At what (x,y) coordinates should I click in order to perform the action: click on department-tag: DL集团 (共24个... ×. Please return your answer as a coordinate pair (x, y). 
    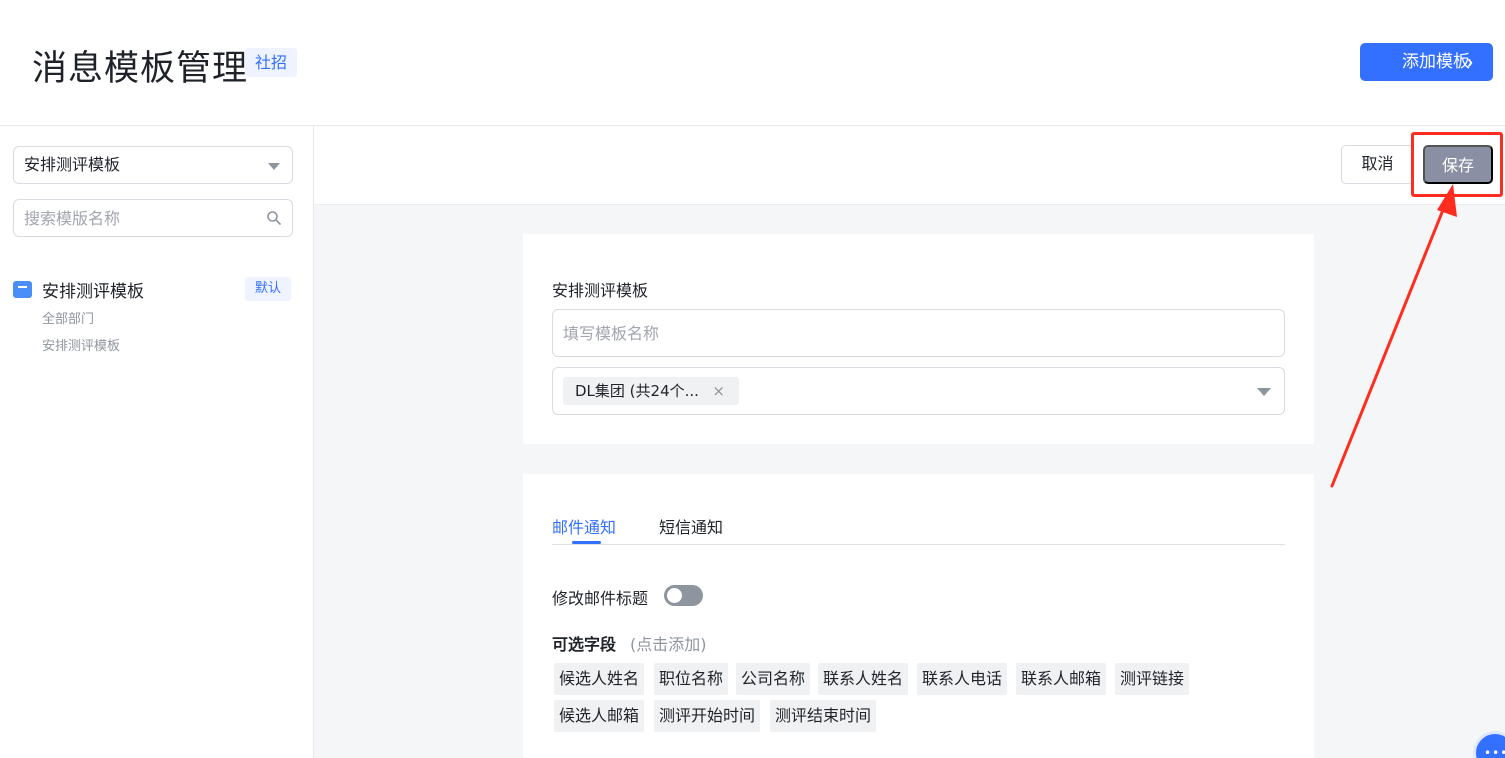
    Looking at the image, I should click on (651, 391).